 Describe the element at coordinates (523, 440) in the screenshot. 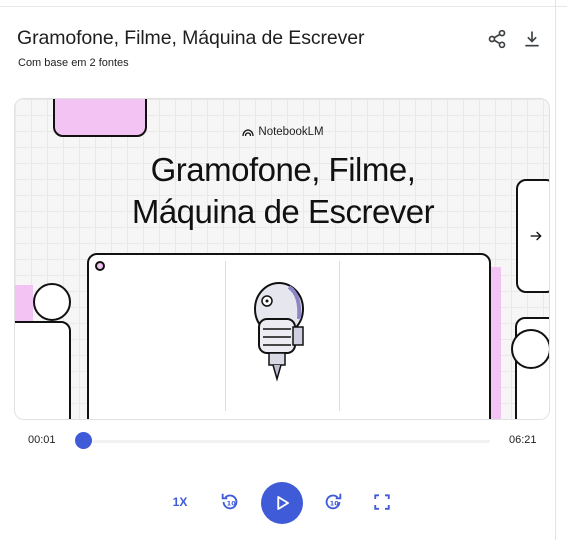

I see `total-time: 06:21` at that location.